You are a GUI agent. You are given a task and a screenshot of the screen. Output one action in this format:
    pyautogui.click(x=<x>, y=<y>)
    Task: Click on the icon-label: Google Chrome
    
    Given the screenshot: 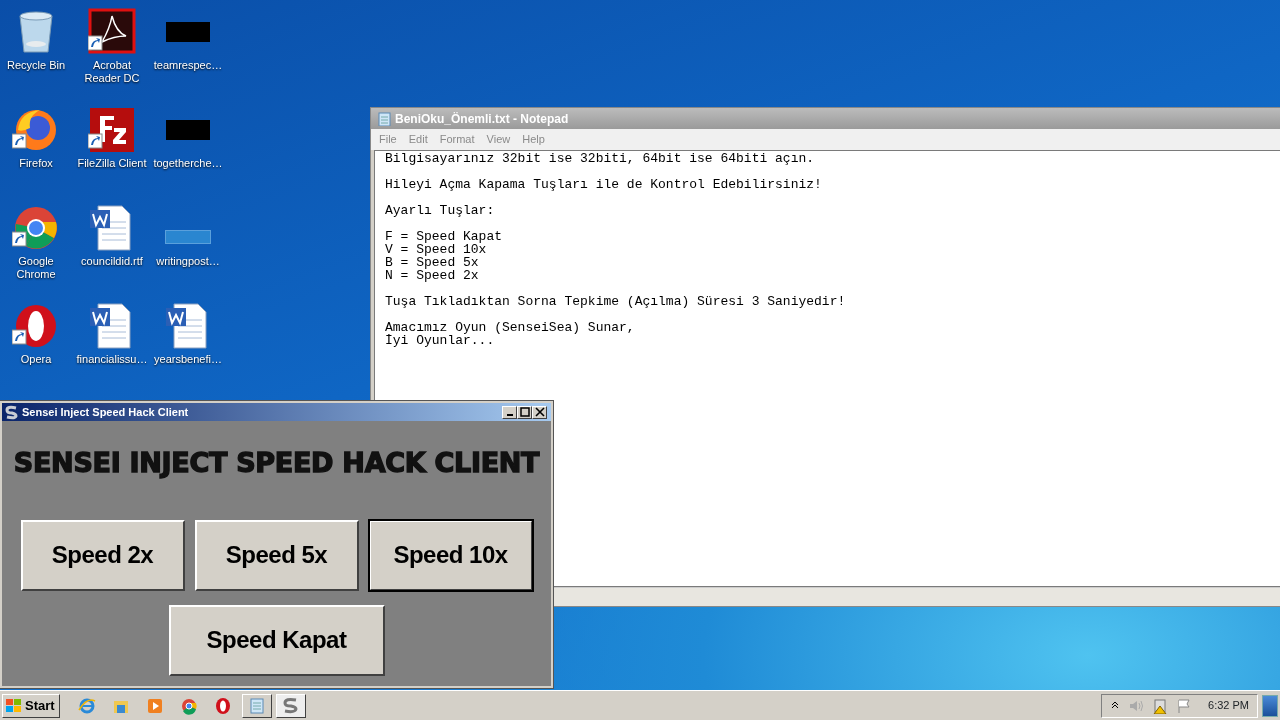 What is the action you would take?
    pyautogui.click(x=36, y=268)
    